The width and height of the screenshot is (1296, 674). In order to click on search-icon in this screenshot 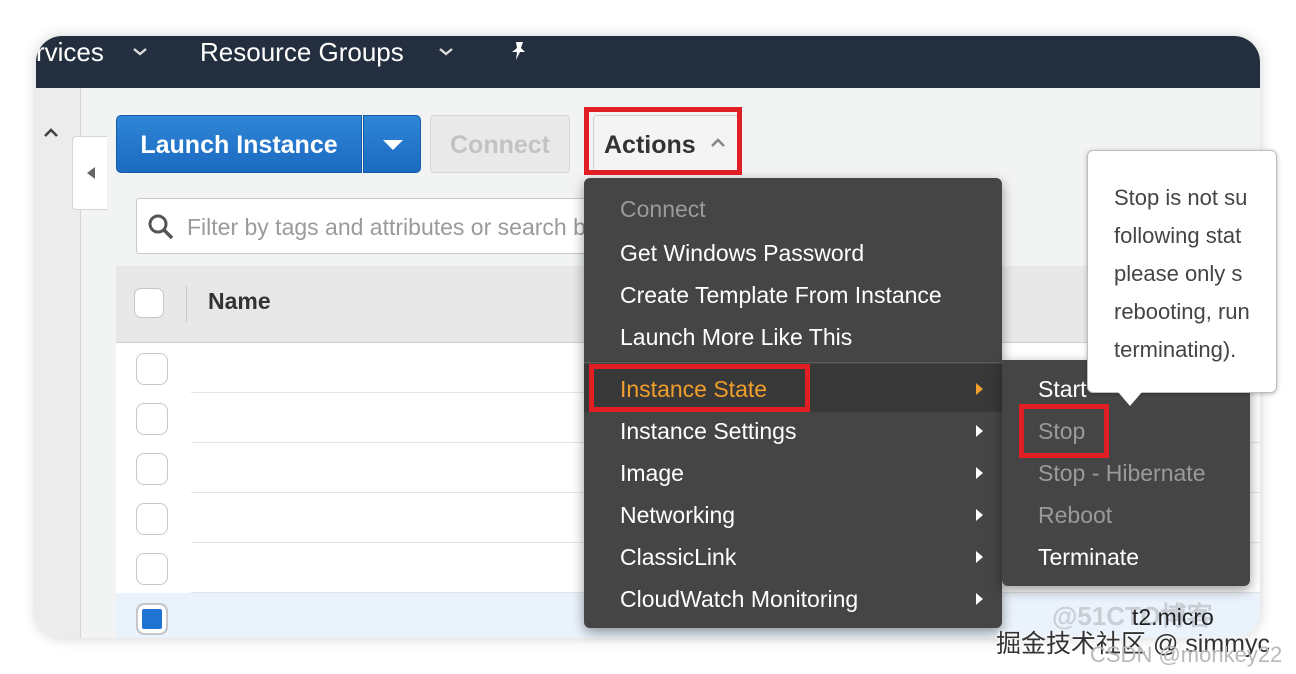, I will do `click(161, 227)`.